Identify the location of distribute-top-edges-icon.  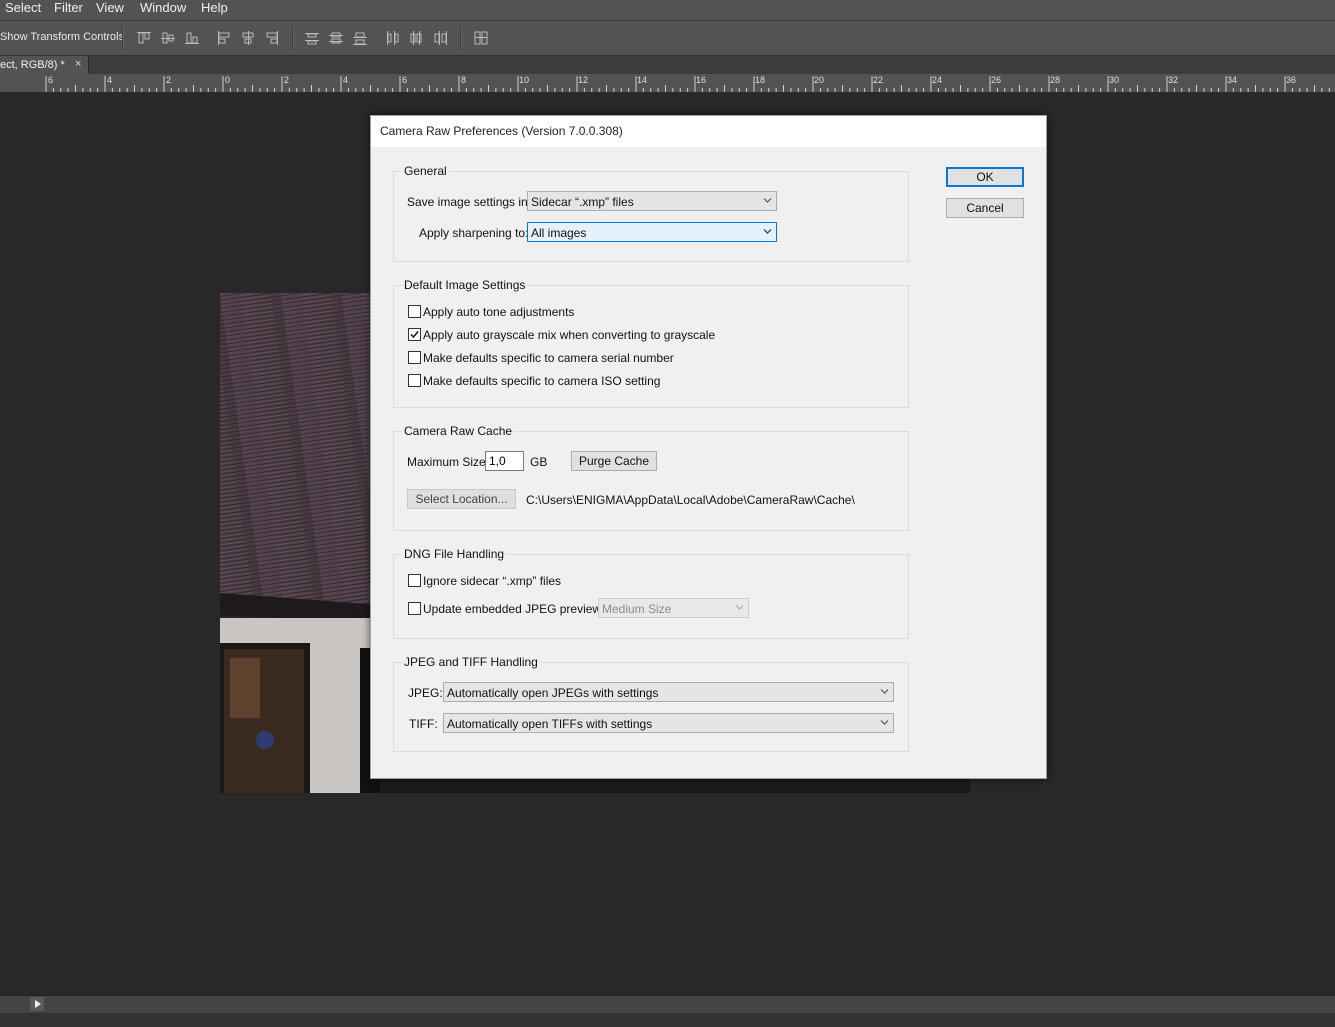
(312, 38).